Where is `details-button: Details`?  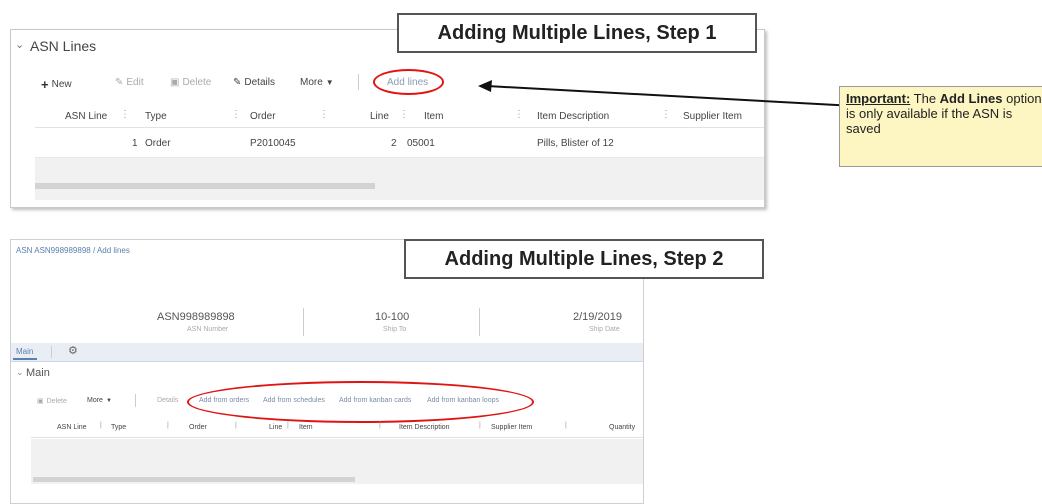
details-button: Details is located at coordinates (167, 400).